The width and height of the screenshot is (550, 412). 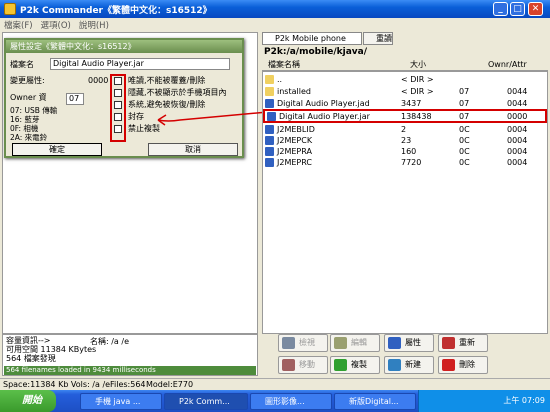 What do you see at coordinates (27, 80) in the screenshot?
I see `attr-label: 變更屬性:` at bounding box center [27, 80].